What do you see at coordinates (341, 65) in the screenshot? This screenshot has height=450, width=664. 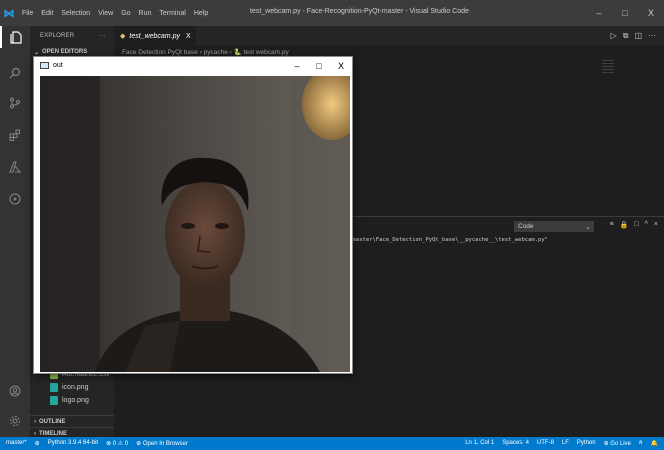 I see `camera-close-button: X` at bounding box center [341, 65].